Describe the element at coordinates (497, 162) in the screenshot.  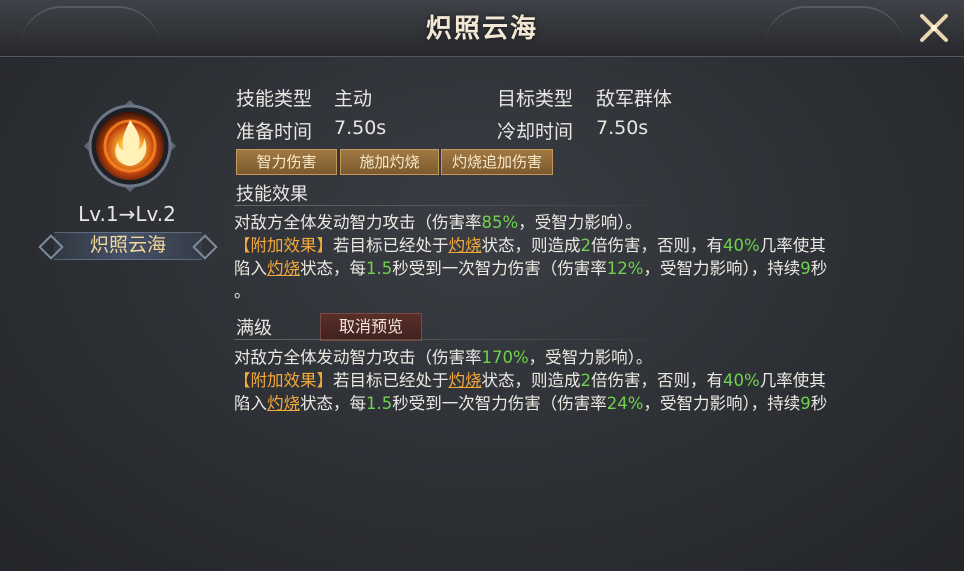
I see `tag-burn-extra-damage: 灼烧追加伤害` at that location.